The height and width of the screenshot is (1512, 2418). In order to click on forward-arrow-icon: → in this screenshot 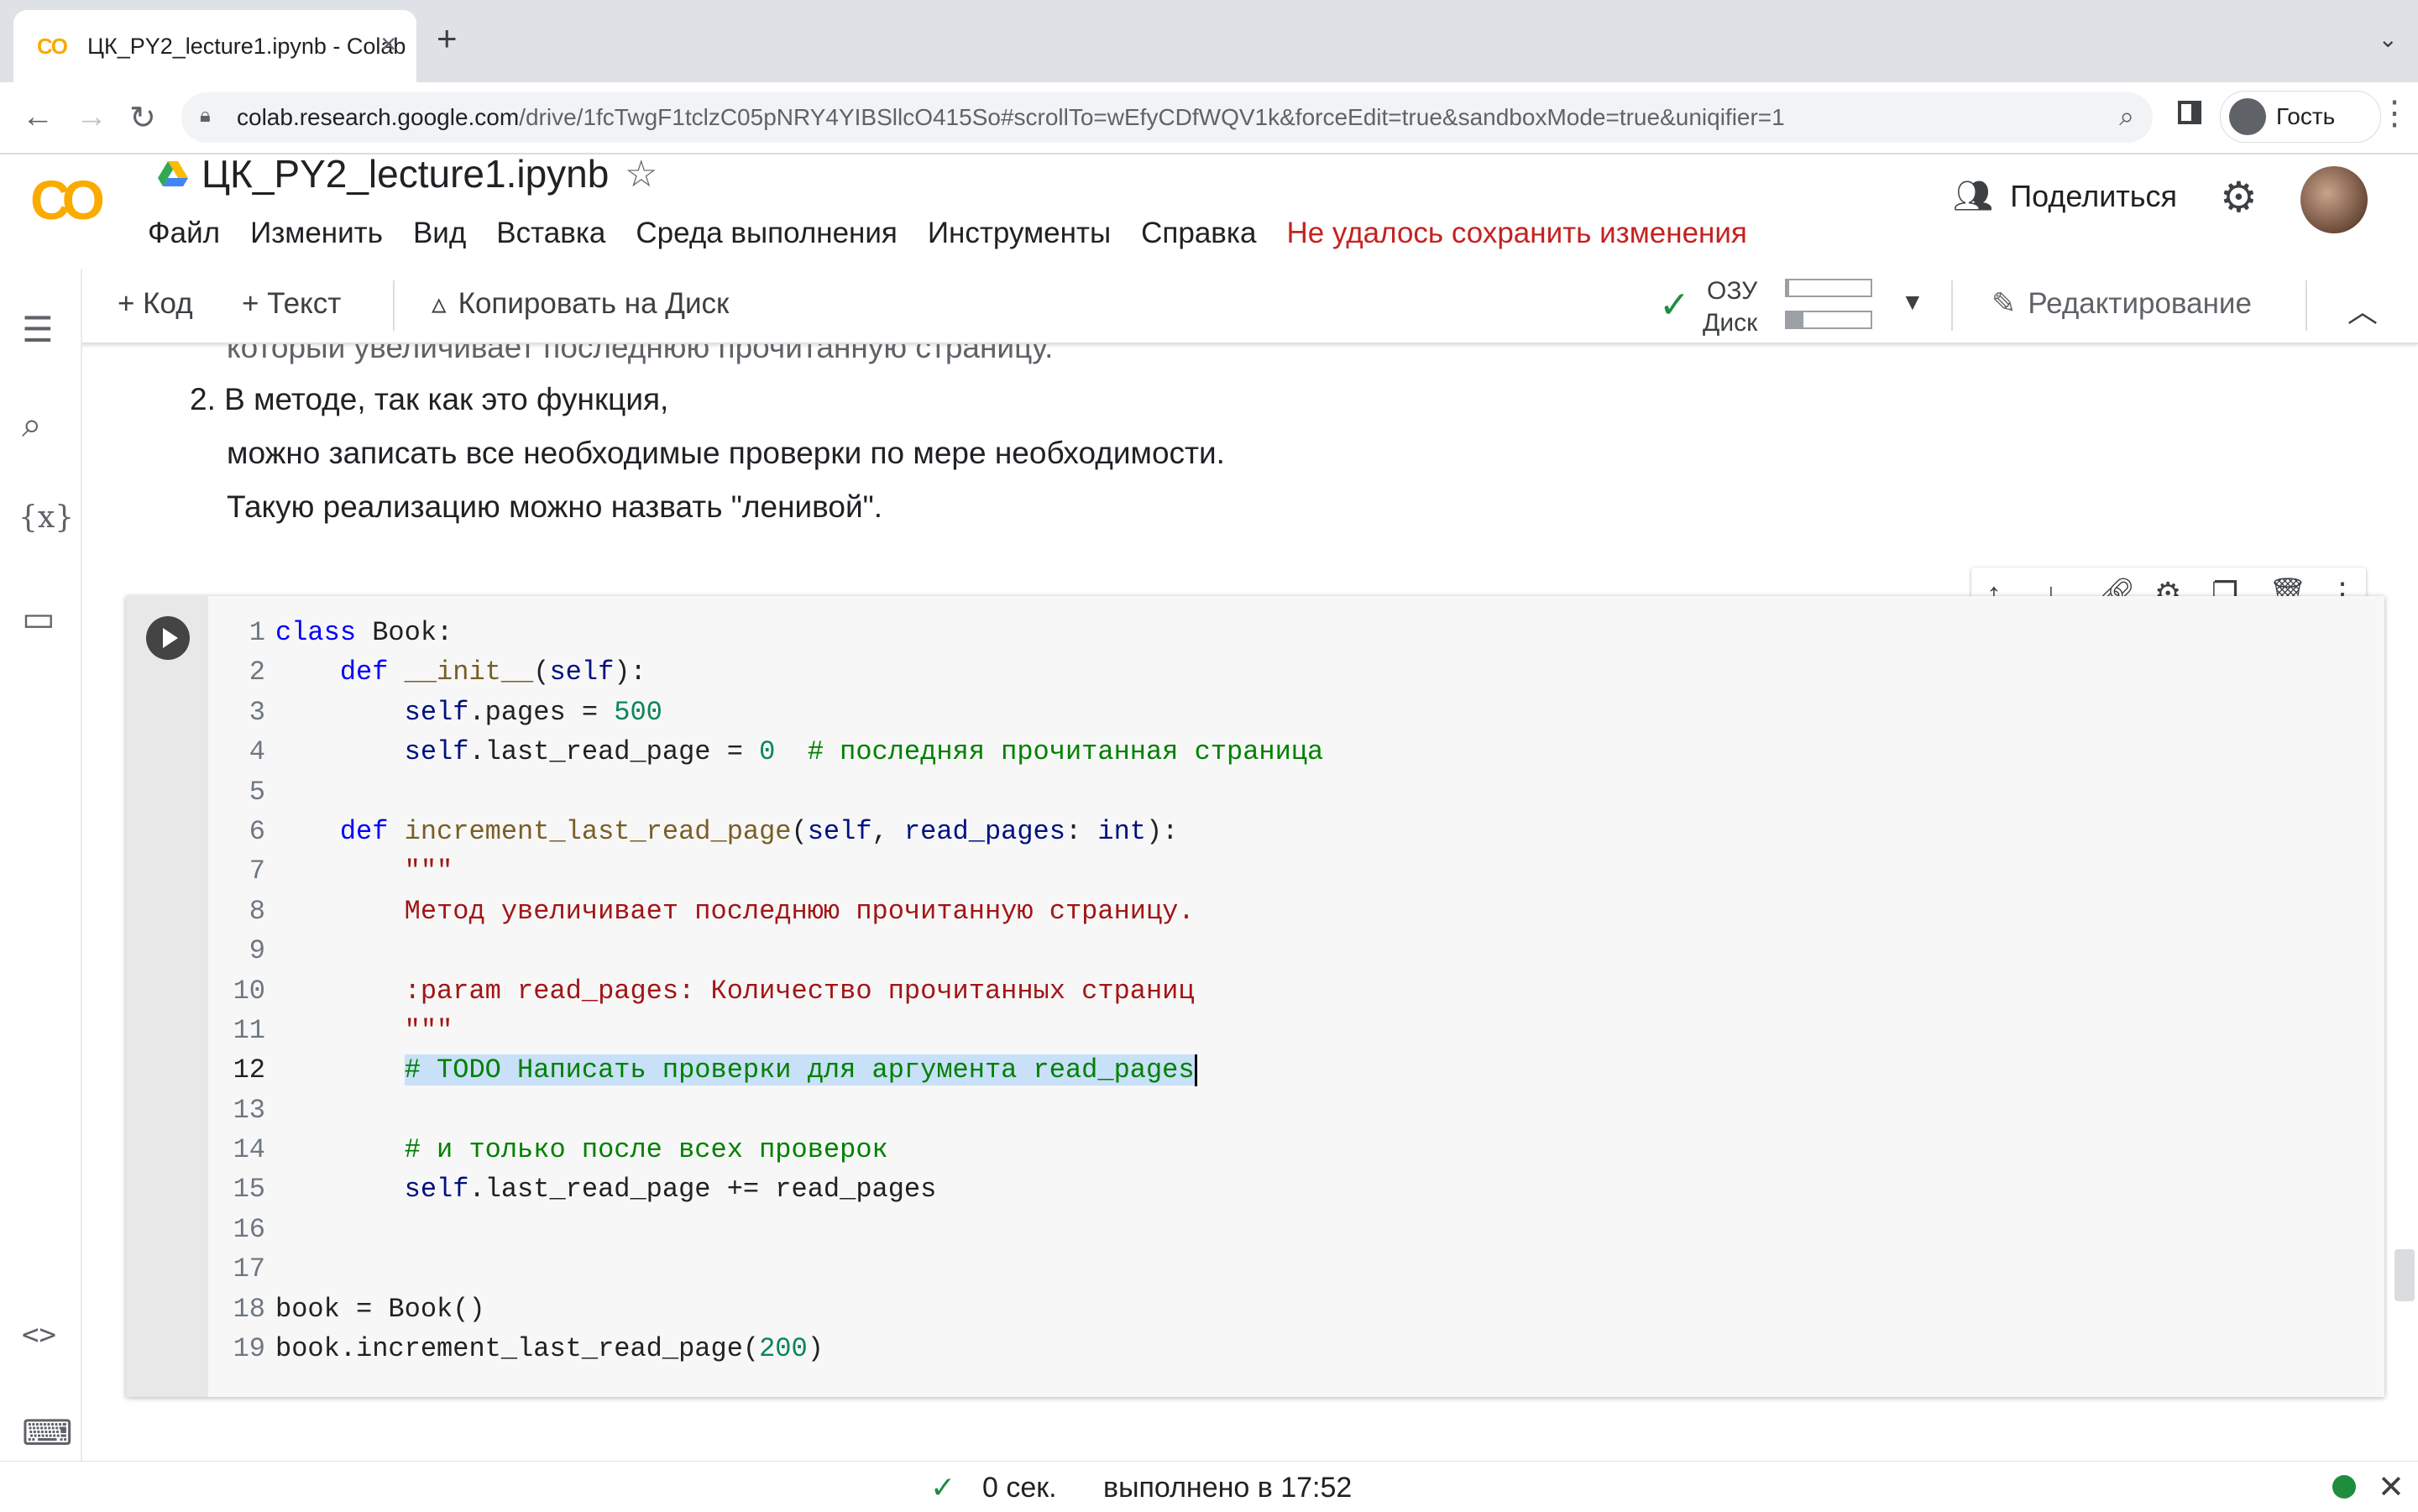, I will do `click(91, 117)`.